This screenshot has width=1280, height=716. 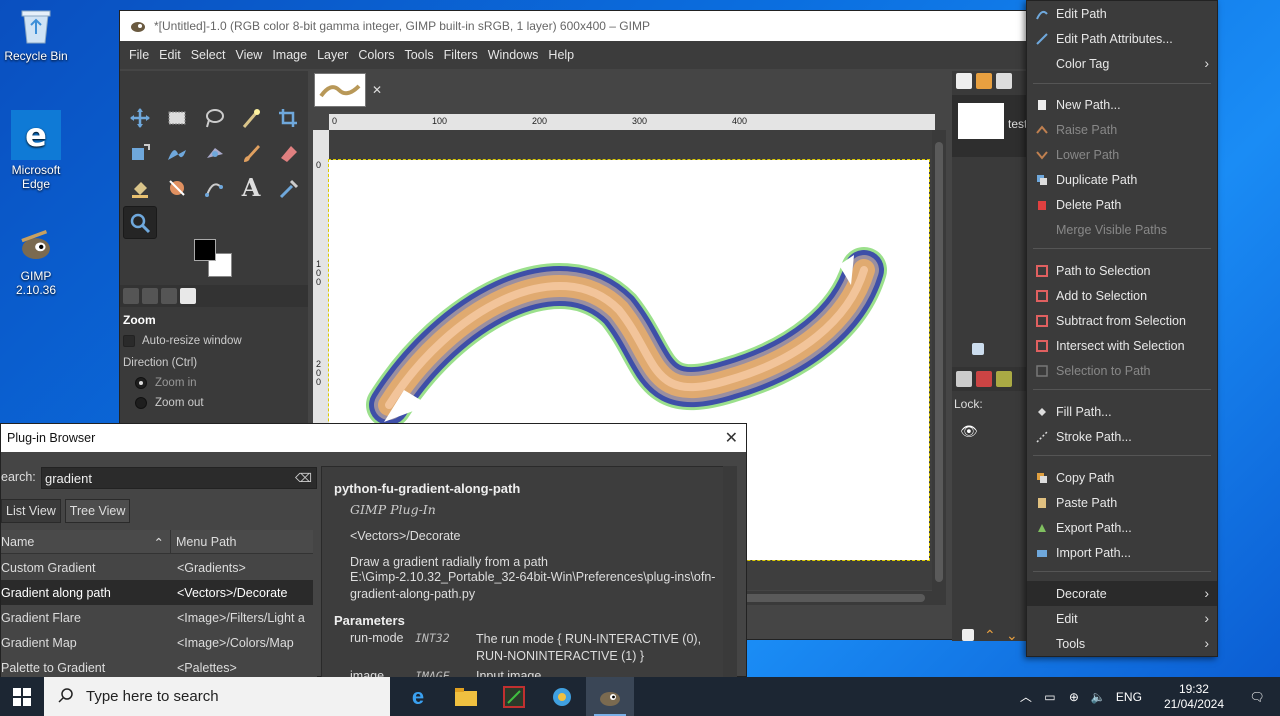 What do you see at coordinates (373, 438) in the screenshot?
I see `dialog-titlebar: Plug-in Browser` at bounding box center [373, 438].